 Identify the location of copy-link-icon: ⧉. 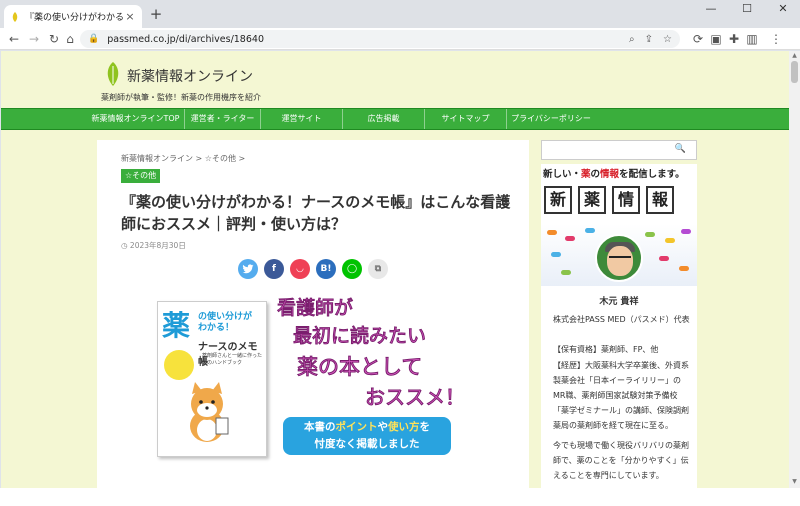
(378, 269).